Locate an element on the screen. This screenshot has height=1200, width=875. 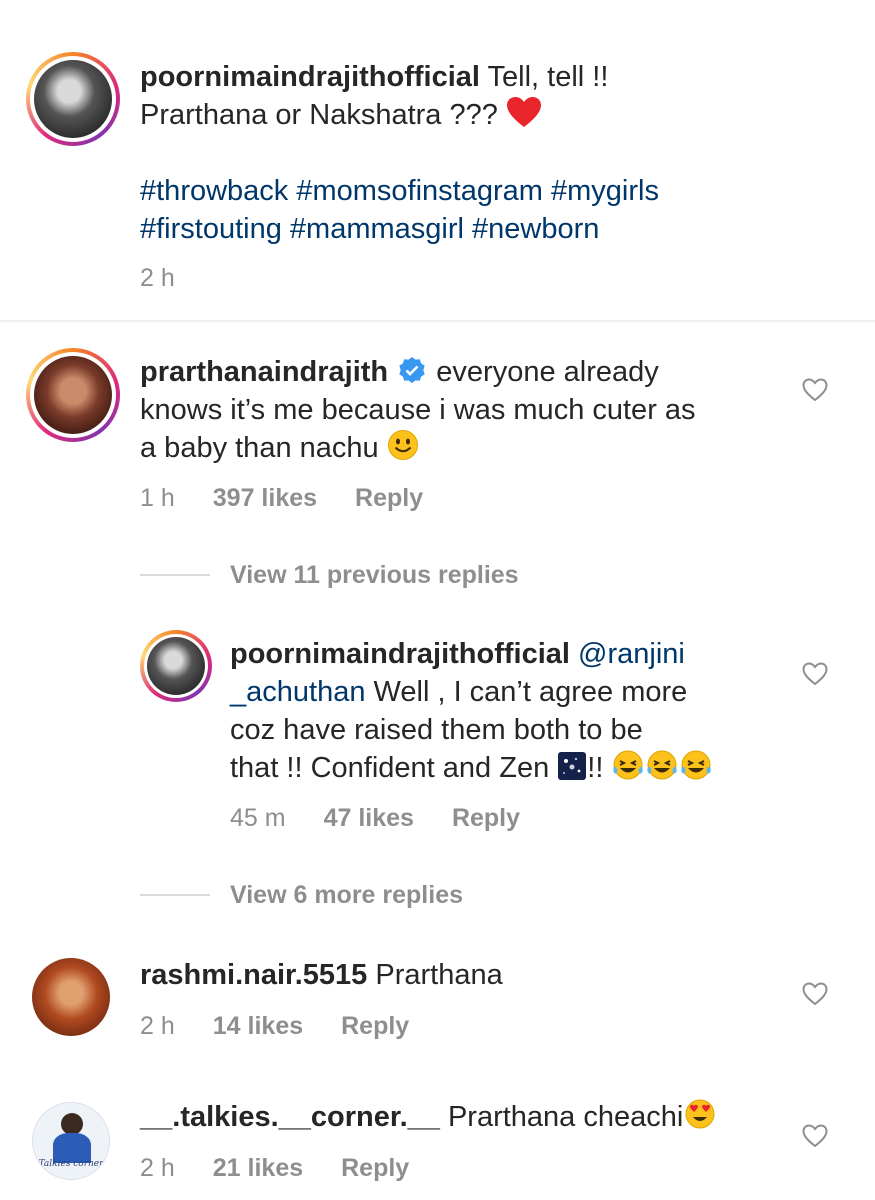
reply-time: 45 m is located at coordinates (258, 818).